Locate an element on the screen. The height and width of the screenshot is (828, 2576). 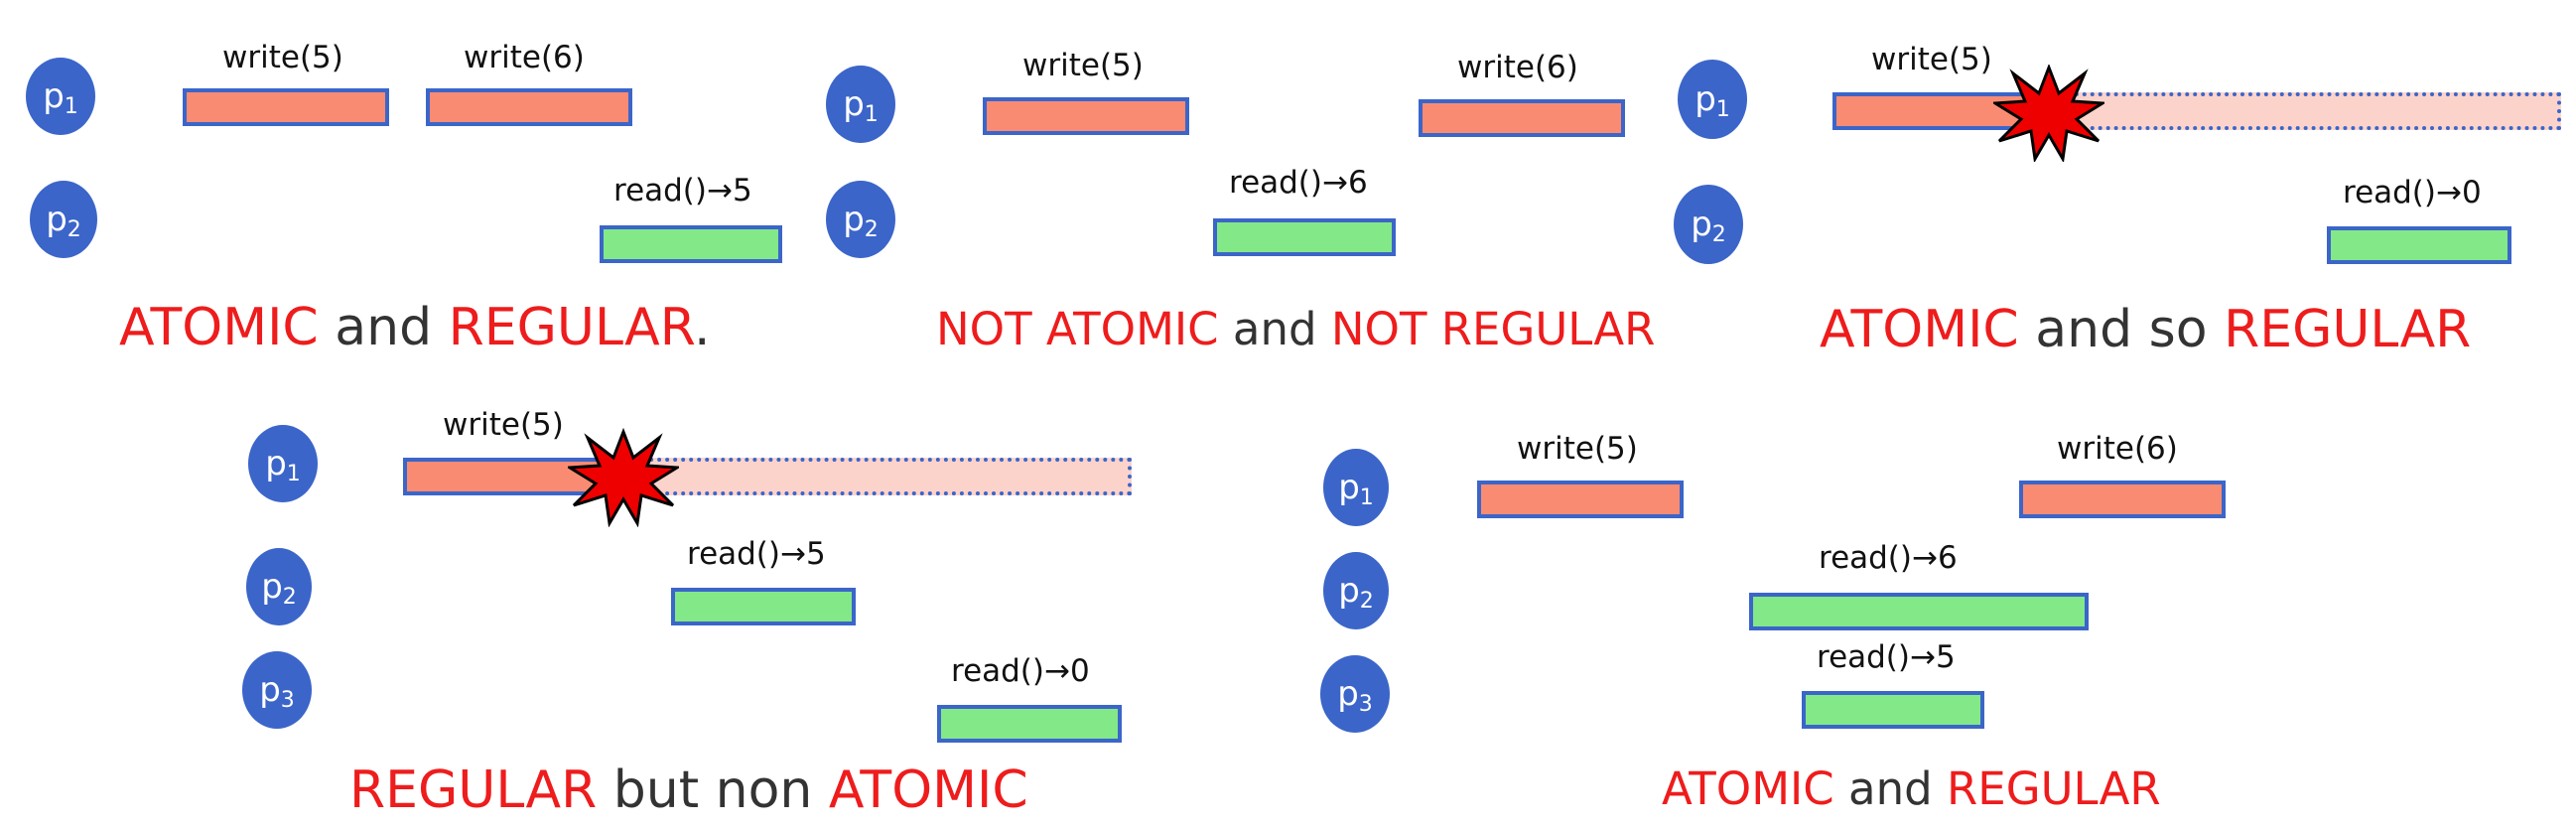
caption-connector: and so is located at coordinates (2121, 330).